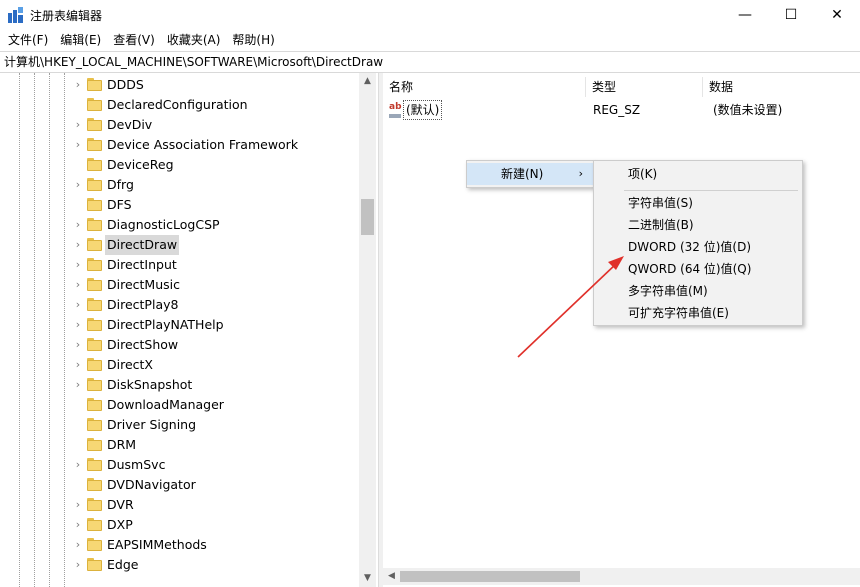 The width and height of the screenshot is (860, 587). Describe the element at coordinates (180, 345) in the screenshot. I see `tree-item: › DirectShow` at that location.